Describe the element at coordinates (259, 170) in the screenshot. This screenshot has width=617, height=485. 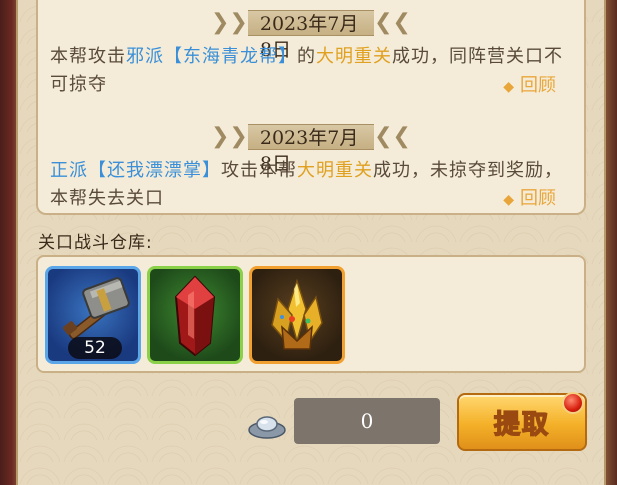
I see `log-segment: 攻击本帮` at that location.